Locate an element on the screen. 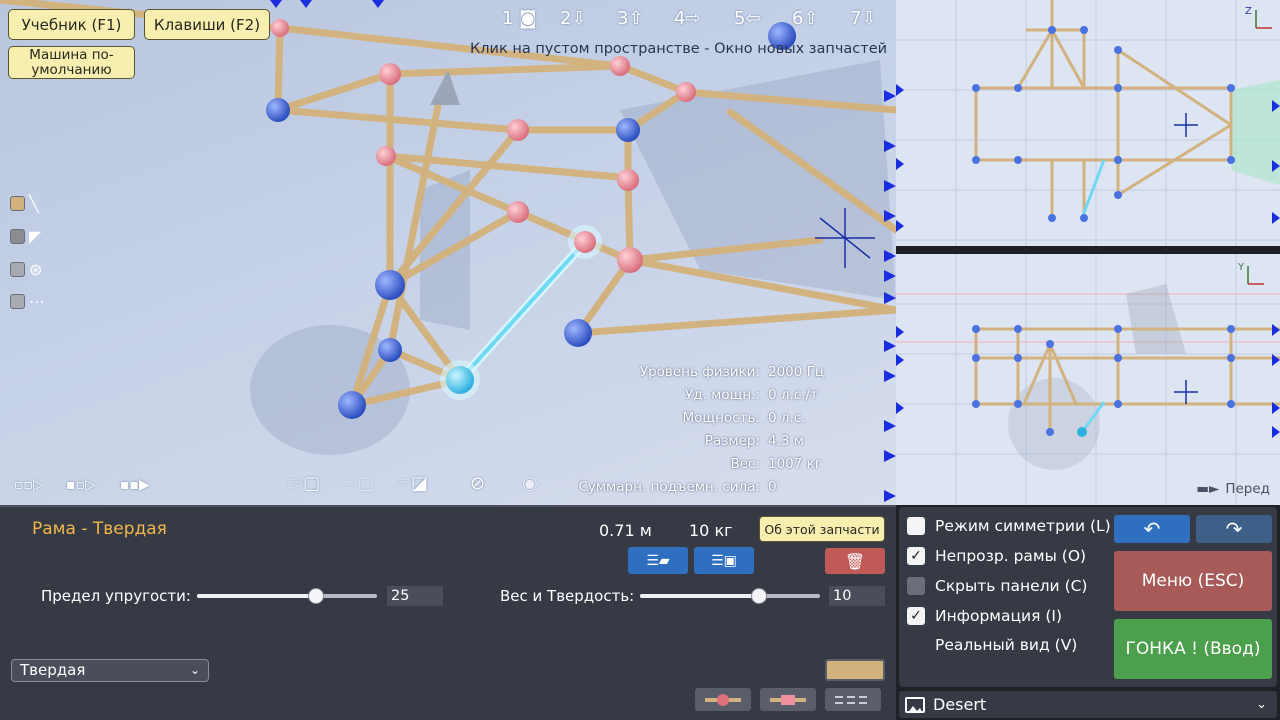  triangle-icon: ◤ is located at coordinates (35, 236).